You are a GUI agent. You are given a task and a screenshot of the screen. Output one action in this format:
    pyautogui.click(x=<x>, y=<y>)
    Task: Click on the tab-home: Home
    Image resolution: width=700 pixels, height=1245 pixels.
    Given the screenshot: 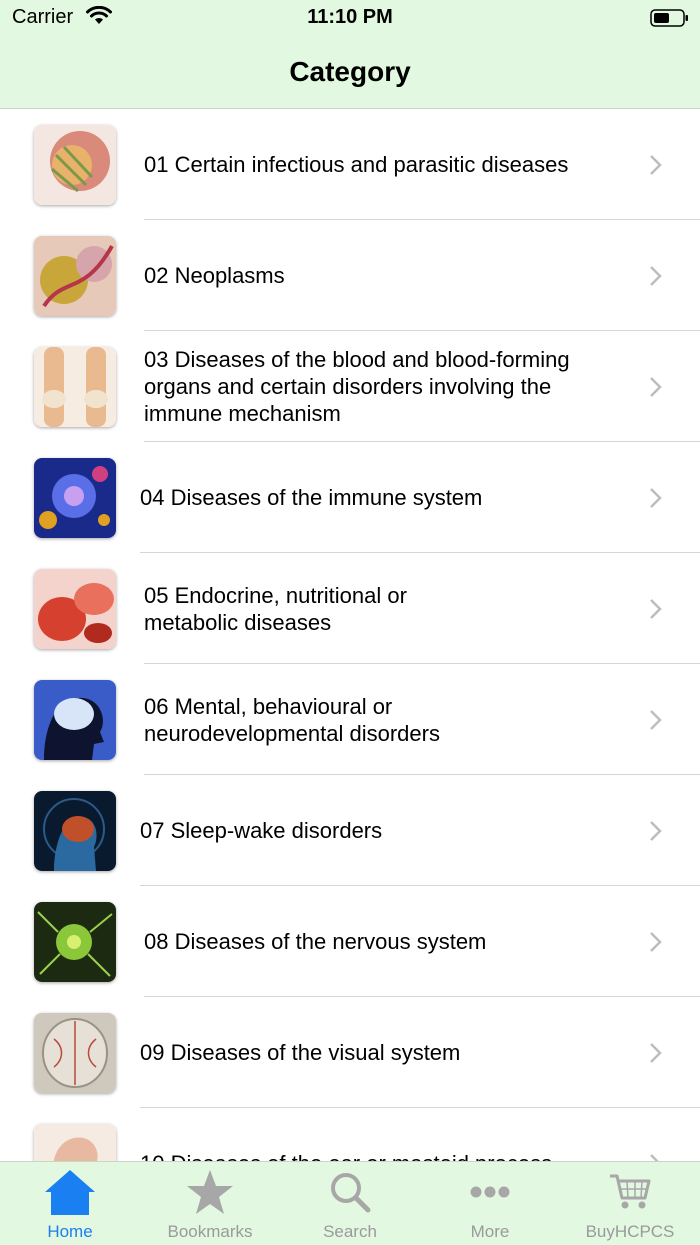 What is the action you would take?
    pyautogui.click(x=70, y=1203)
    